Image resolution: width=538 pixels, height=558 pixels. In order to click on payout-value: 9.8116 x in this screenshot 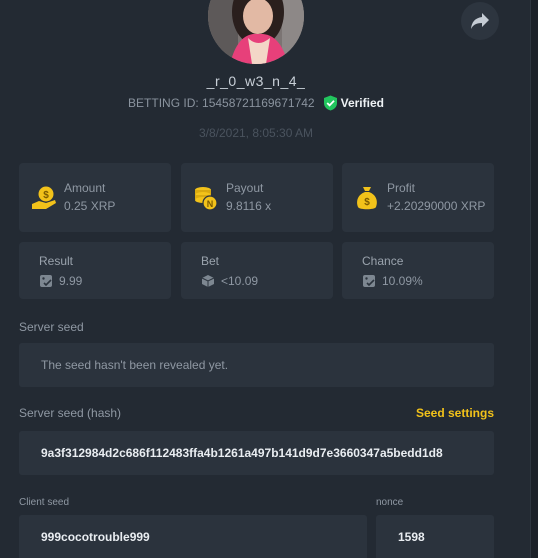, I will do `click(249, 206)`.